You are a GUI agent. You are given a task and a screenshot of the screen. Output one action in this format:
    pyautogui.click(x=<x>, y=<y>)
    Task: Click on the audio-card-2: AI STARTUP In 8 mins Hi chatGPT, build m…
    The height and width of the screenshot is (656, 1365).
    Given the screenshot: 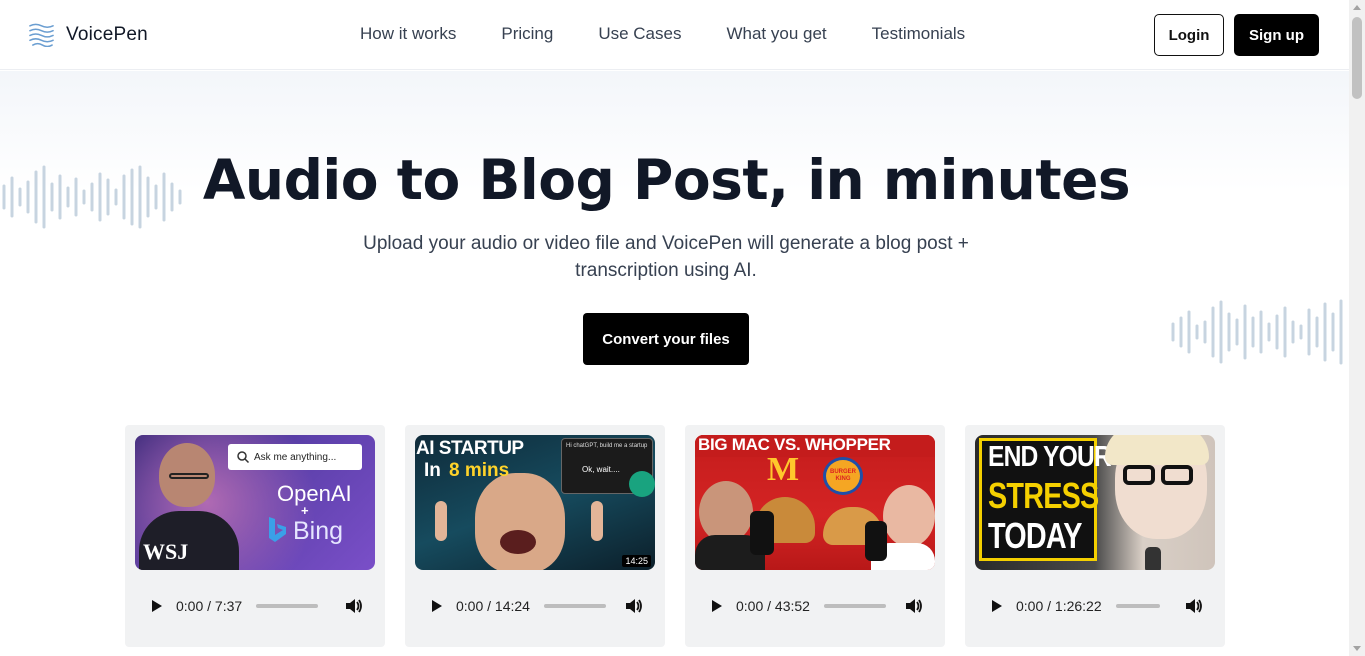 What is the action you would take?
    pyautogui.click(x=535, y=536)
    